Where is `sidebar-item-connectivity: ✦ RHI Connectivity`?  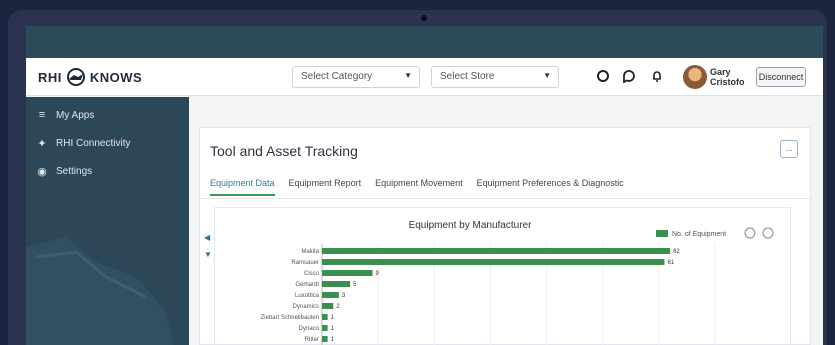
sidebar-item-connectivity: ✦ RHI Connectivity is located at coordinates (107, 143).